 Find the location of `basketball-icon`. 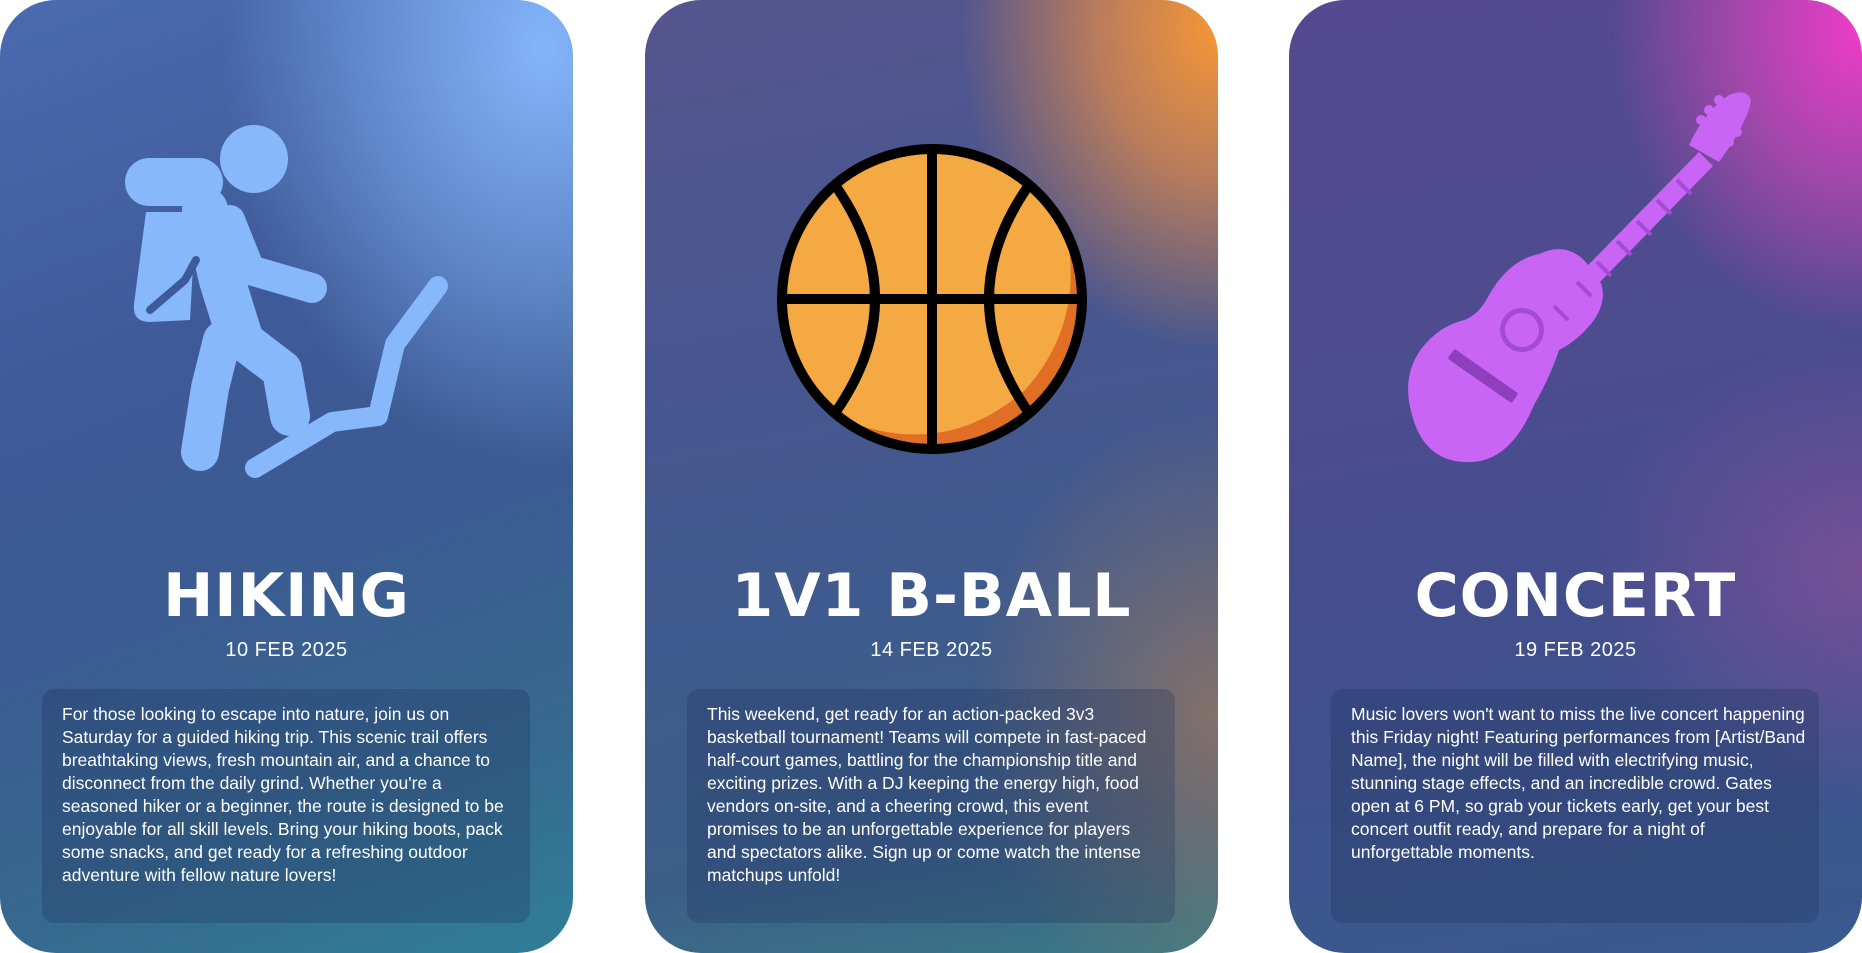

basketball-icon is located at coordinates (931, 280).